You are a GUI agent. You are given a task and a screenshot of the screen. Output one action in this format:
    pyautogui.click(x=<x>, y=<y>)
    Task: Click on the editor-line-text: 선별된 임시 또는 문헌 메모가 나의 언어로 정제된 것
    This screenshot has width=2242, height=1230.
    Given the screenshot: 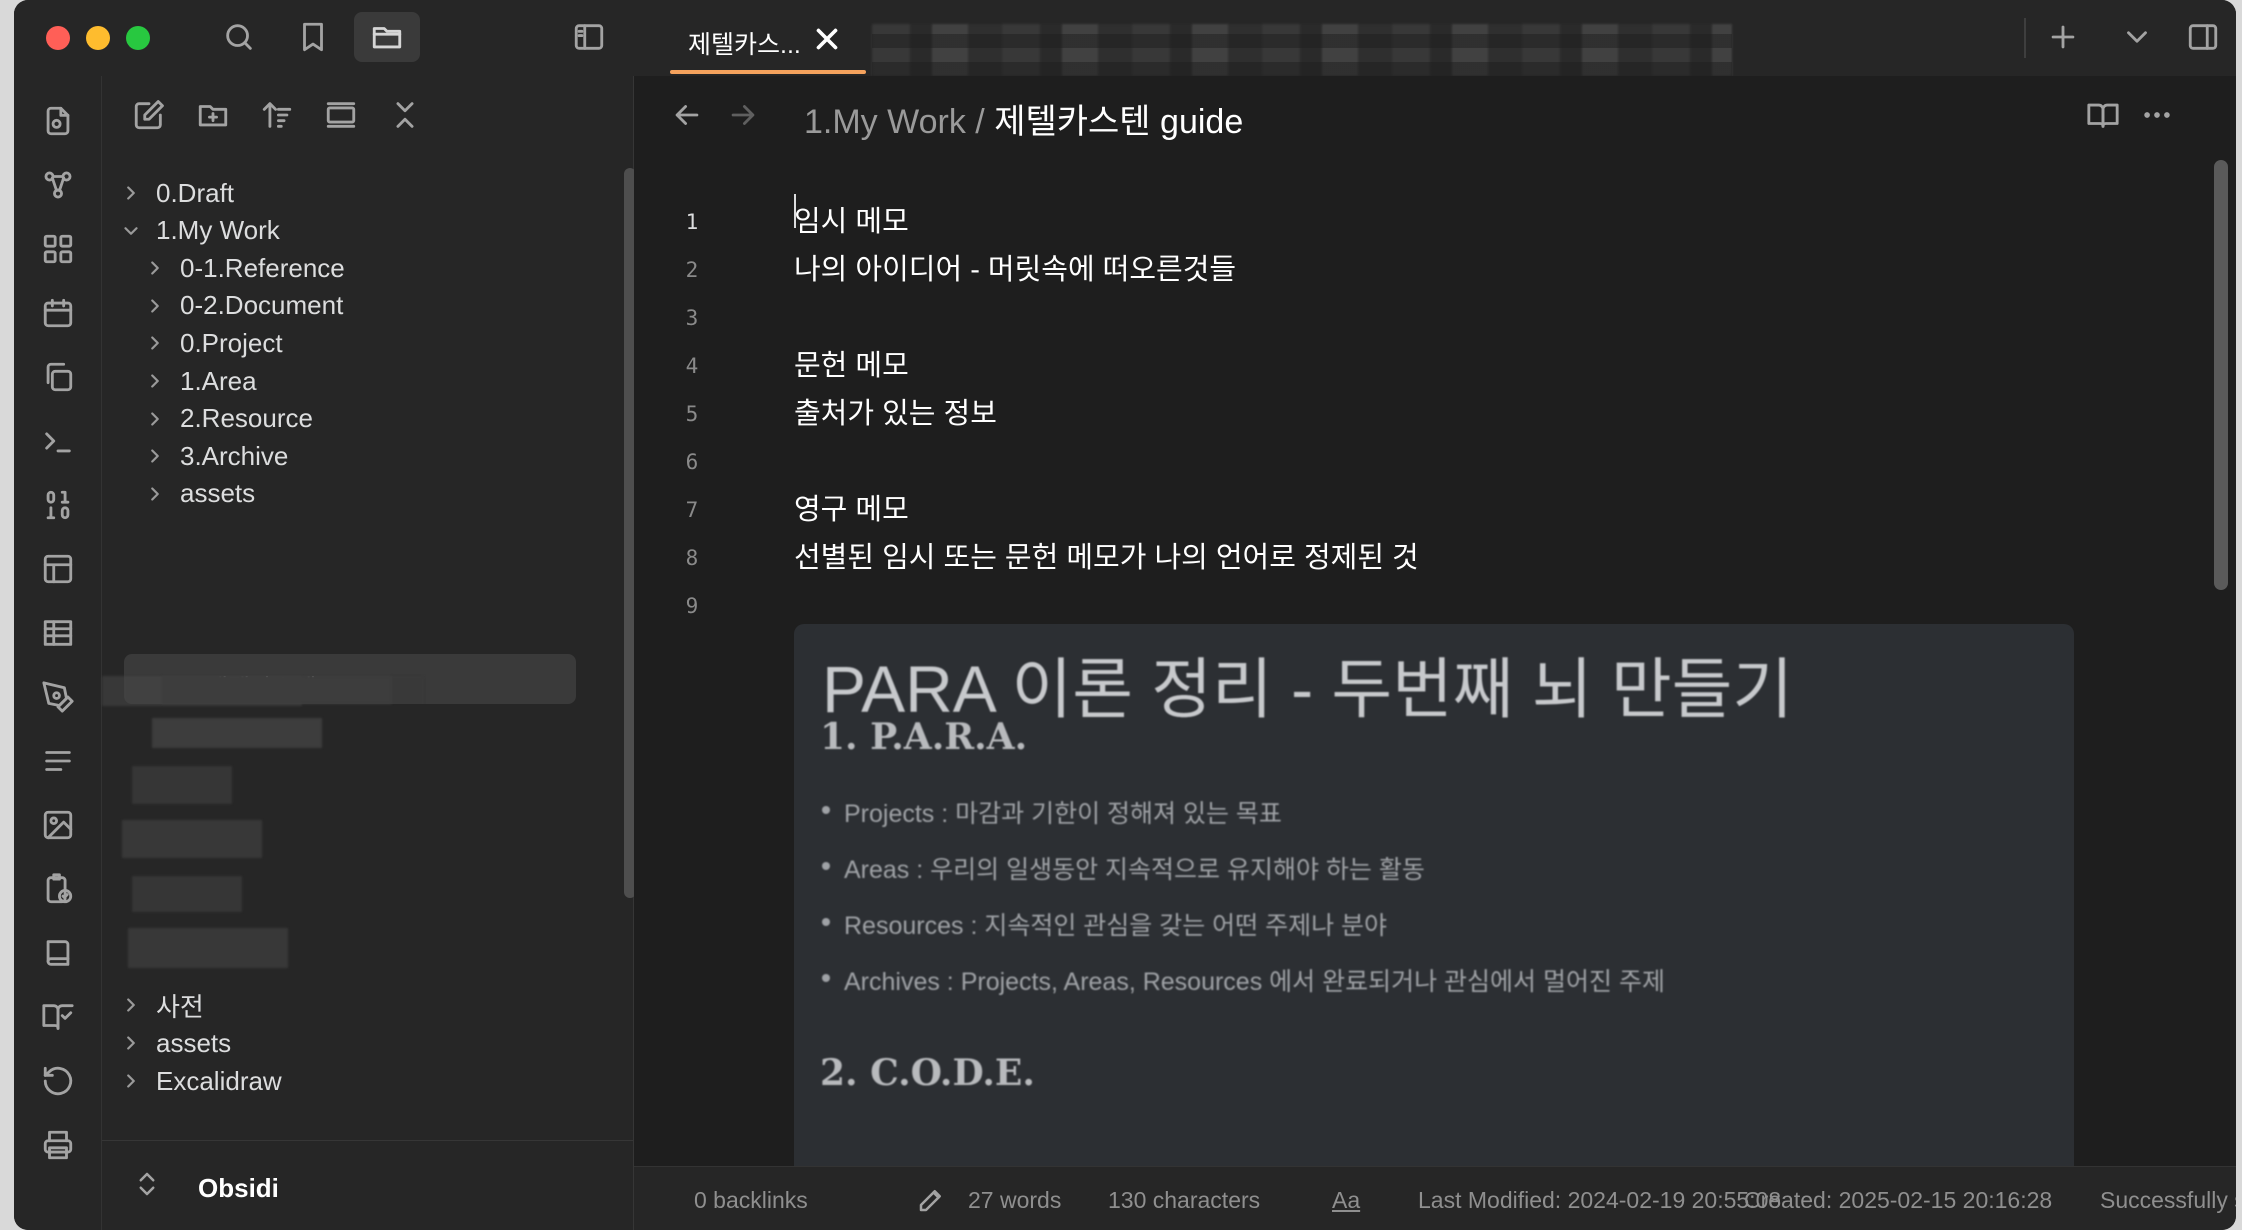 What is the action you would take?
    pyautogui.click(x=1106, y=555)
    